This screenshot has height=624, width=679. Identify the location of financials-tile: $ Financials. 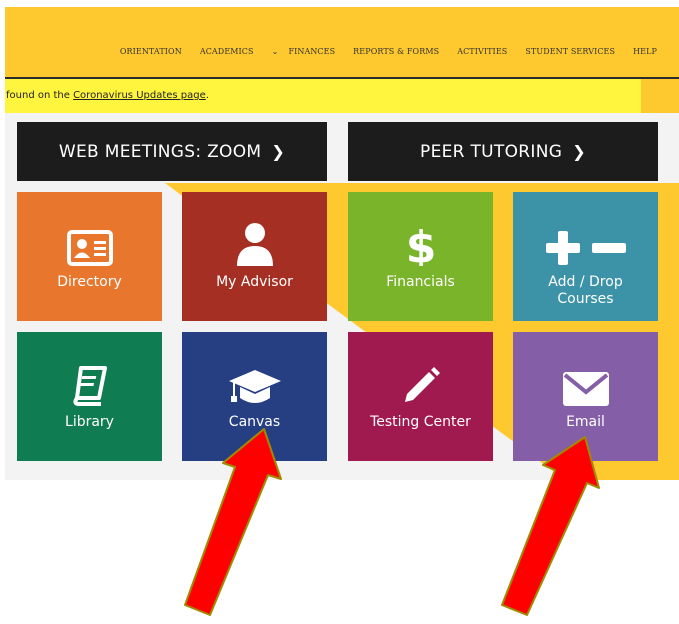
(420, 256).